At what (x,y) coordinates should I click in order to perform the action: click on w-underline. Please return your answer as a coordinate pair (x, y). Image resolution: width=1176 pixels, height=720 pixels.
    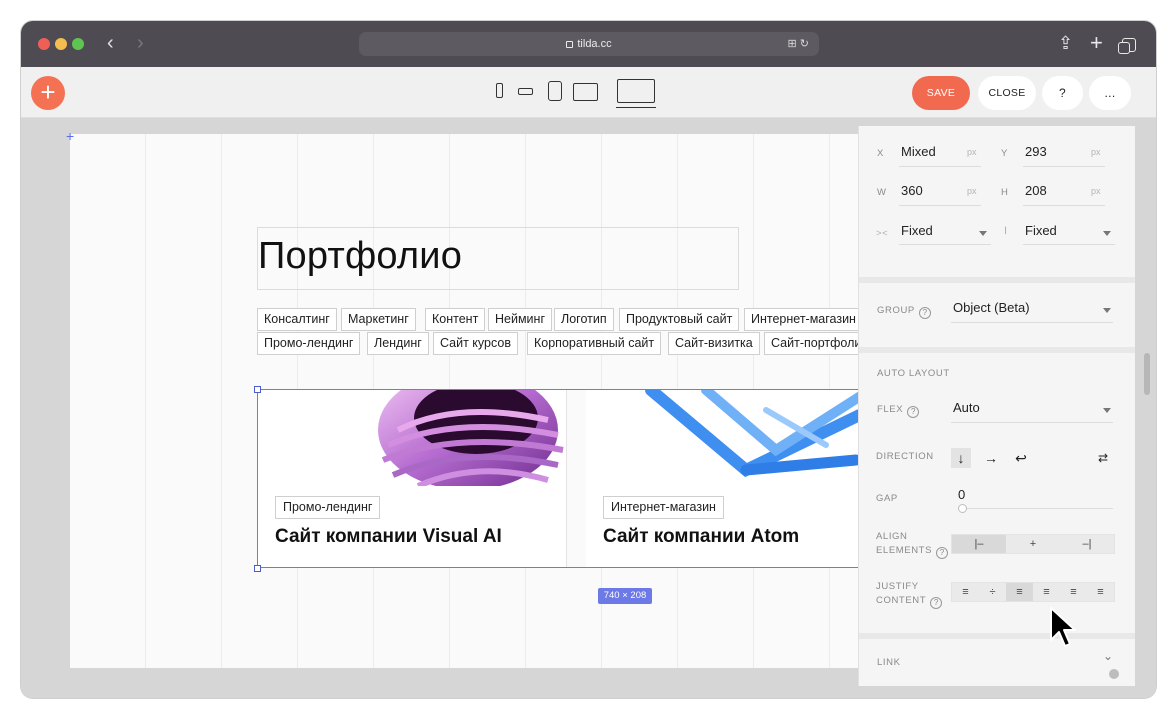
    Looking at the image, I should click on (940, 205).